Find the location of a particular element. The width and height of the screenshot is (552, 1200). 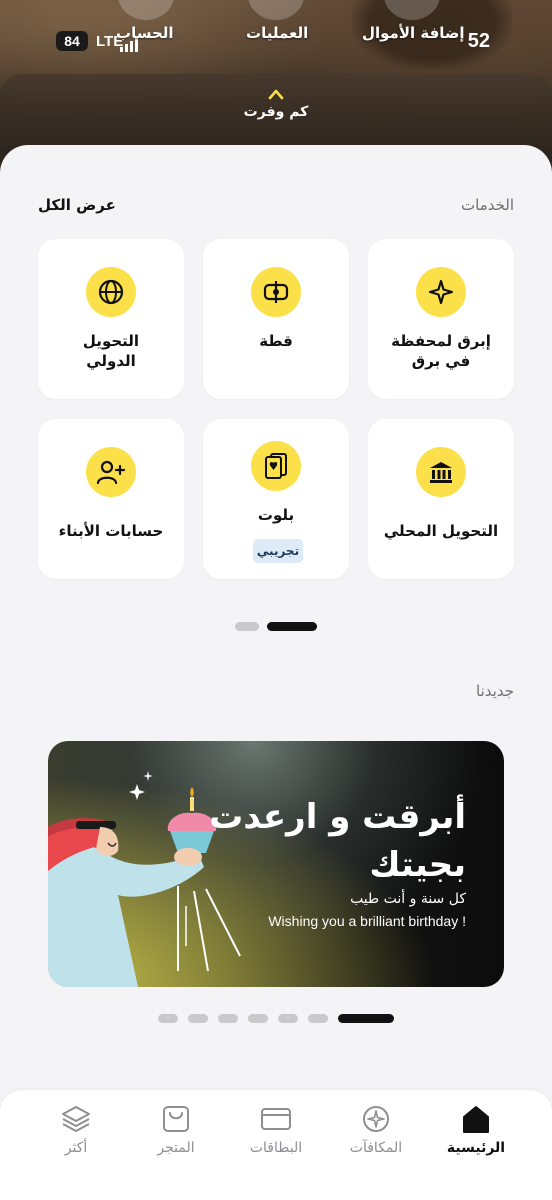

services-pager-dot-active is located at coordinates (292, 626).